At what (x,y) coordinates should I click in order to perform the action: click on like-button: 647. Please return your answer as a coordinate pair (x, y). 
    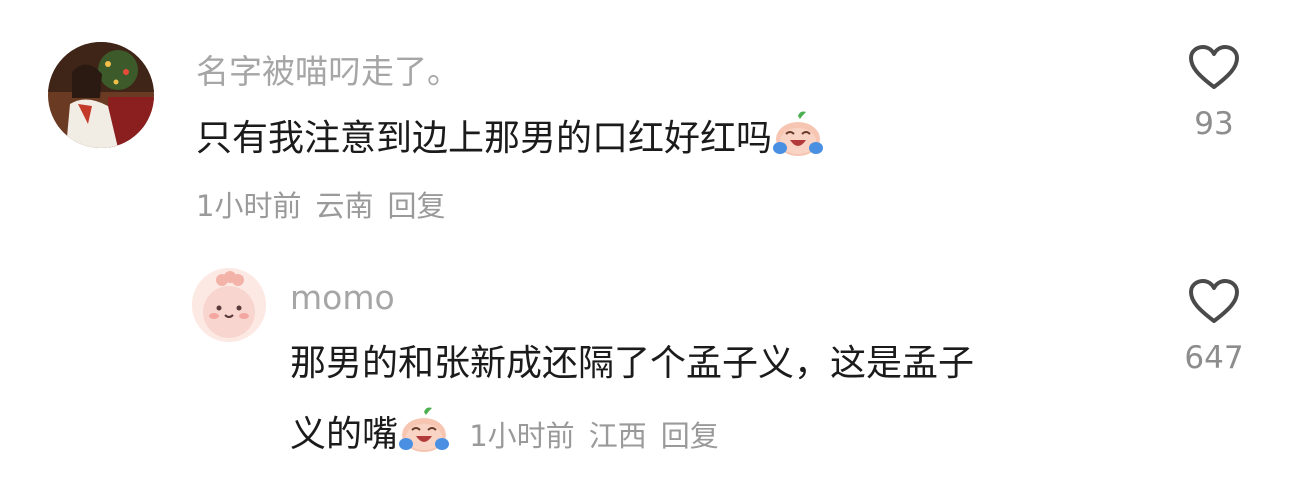
    Looking at the image, I should click on (1214, 328).